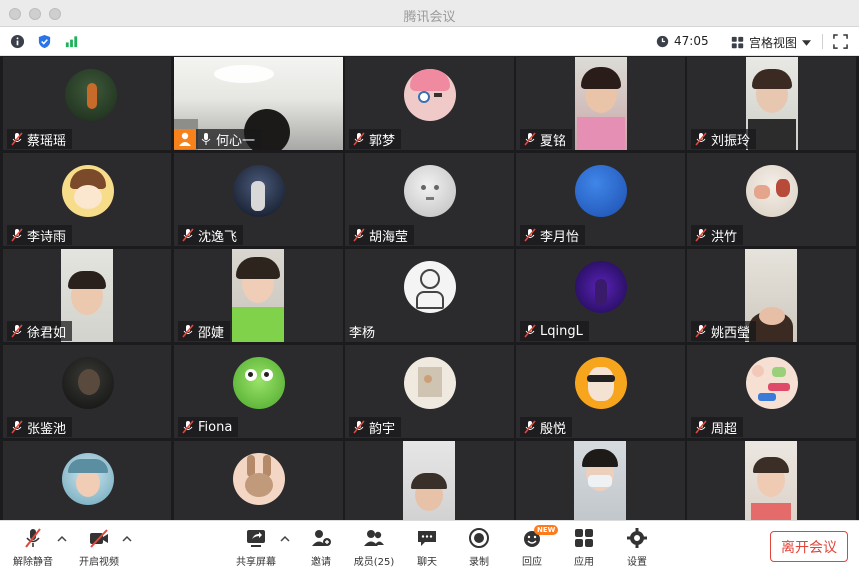 Image resolution: width=859 pixels, height=571 pixels. What do you see at coordinates (389, 237) in the screenshot?
I see `participant-name: 胡海莹` at bounding box center [389, 237].